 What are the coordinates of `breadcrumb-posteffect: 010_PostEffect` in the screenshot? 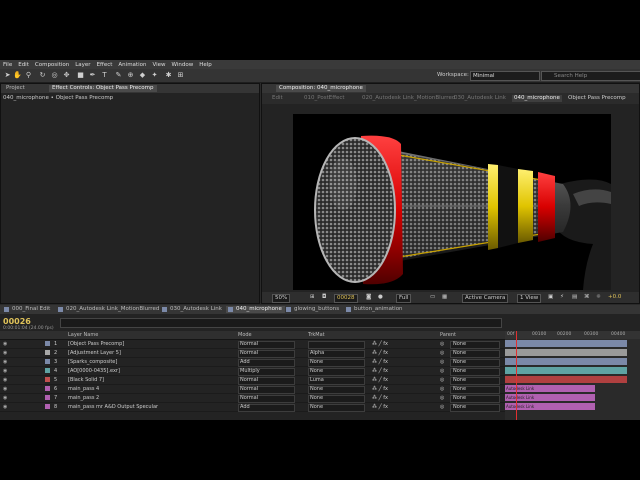 It's located at (324, 98).